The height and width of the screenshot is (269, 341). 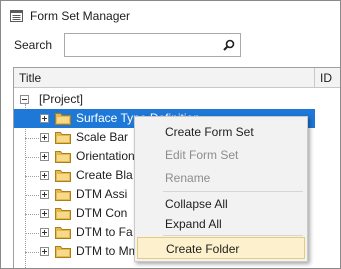 What do you see at coordinates (221, 178) in the screenshot?
I see `menu-item-rename: Rename` at bounding box center [221, 178].